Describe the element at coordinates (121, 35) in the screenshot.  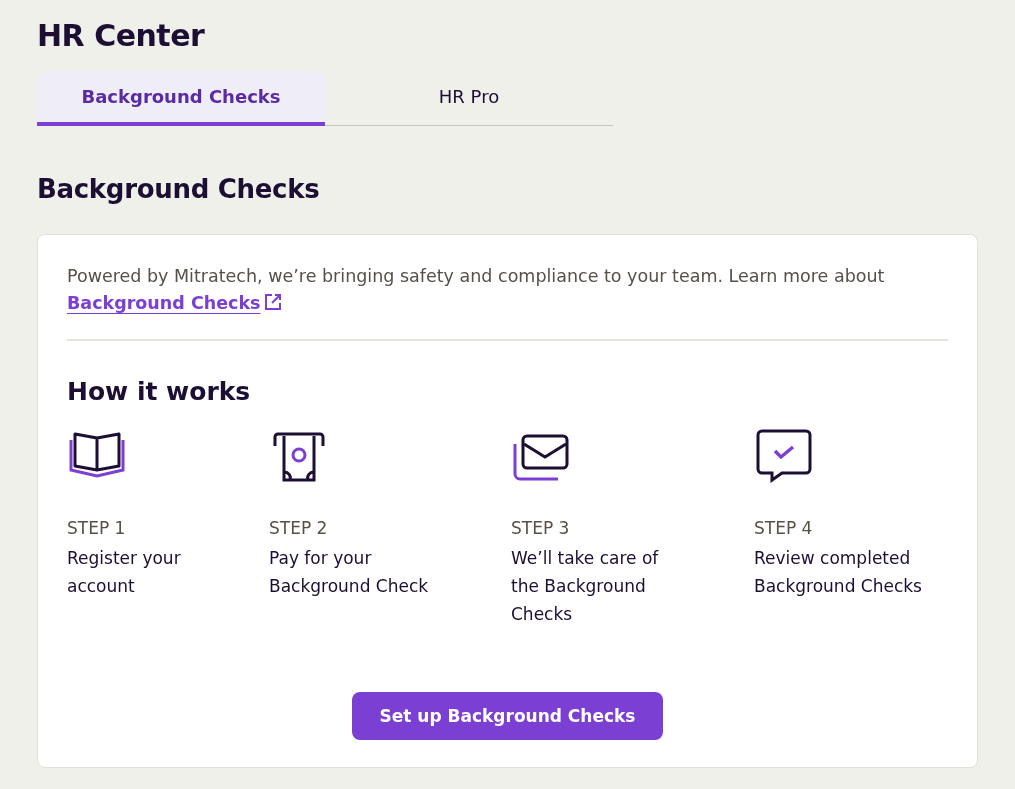
I see `page-title: HR Center` at that location.